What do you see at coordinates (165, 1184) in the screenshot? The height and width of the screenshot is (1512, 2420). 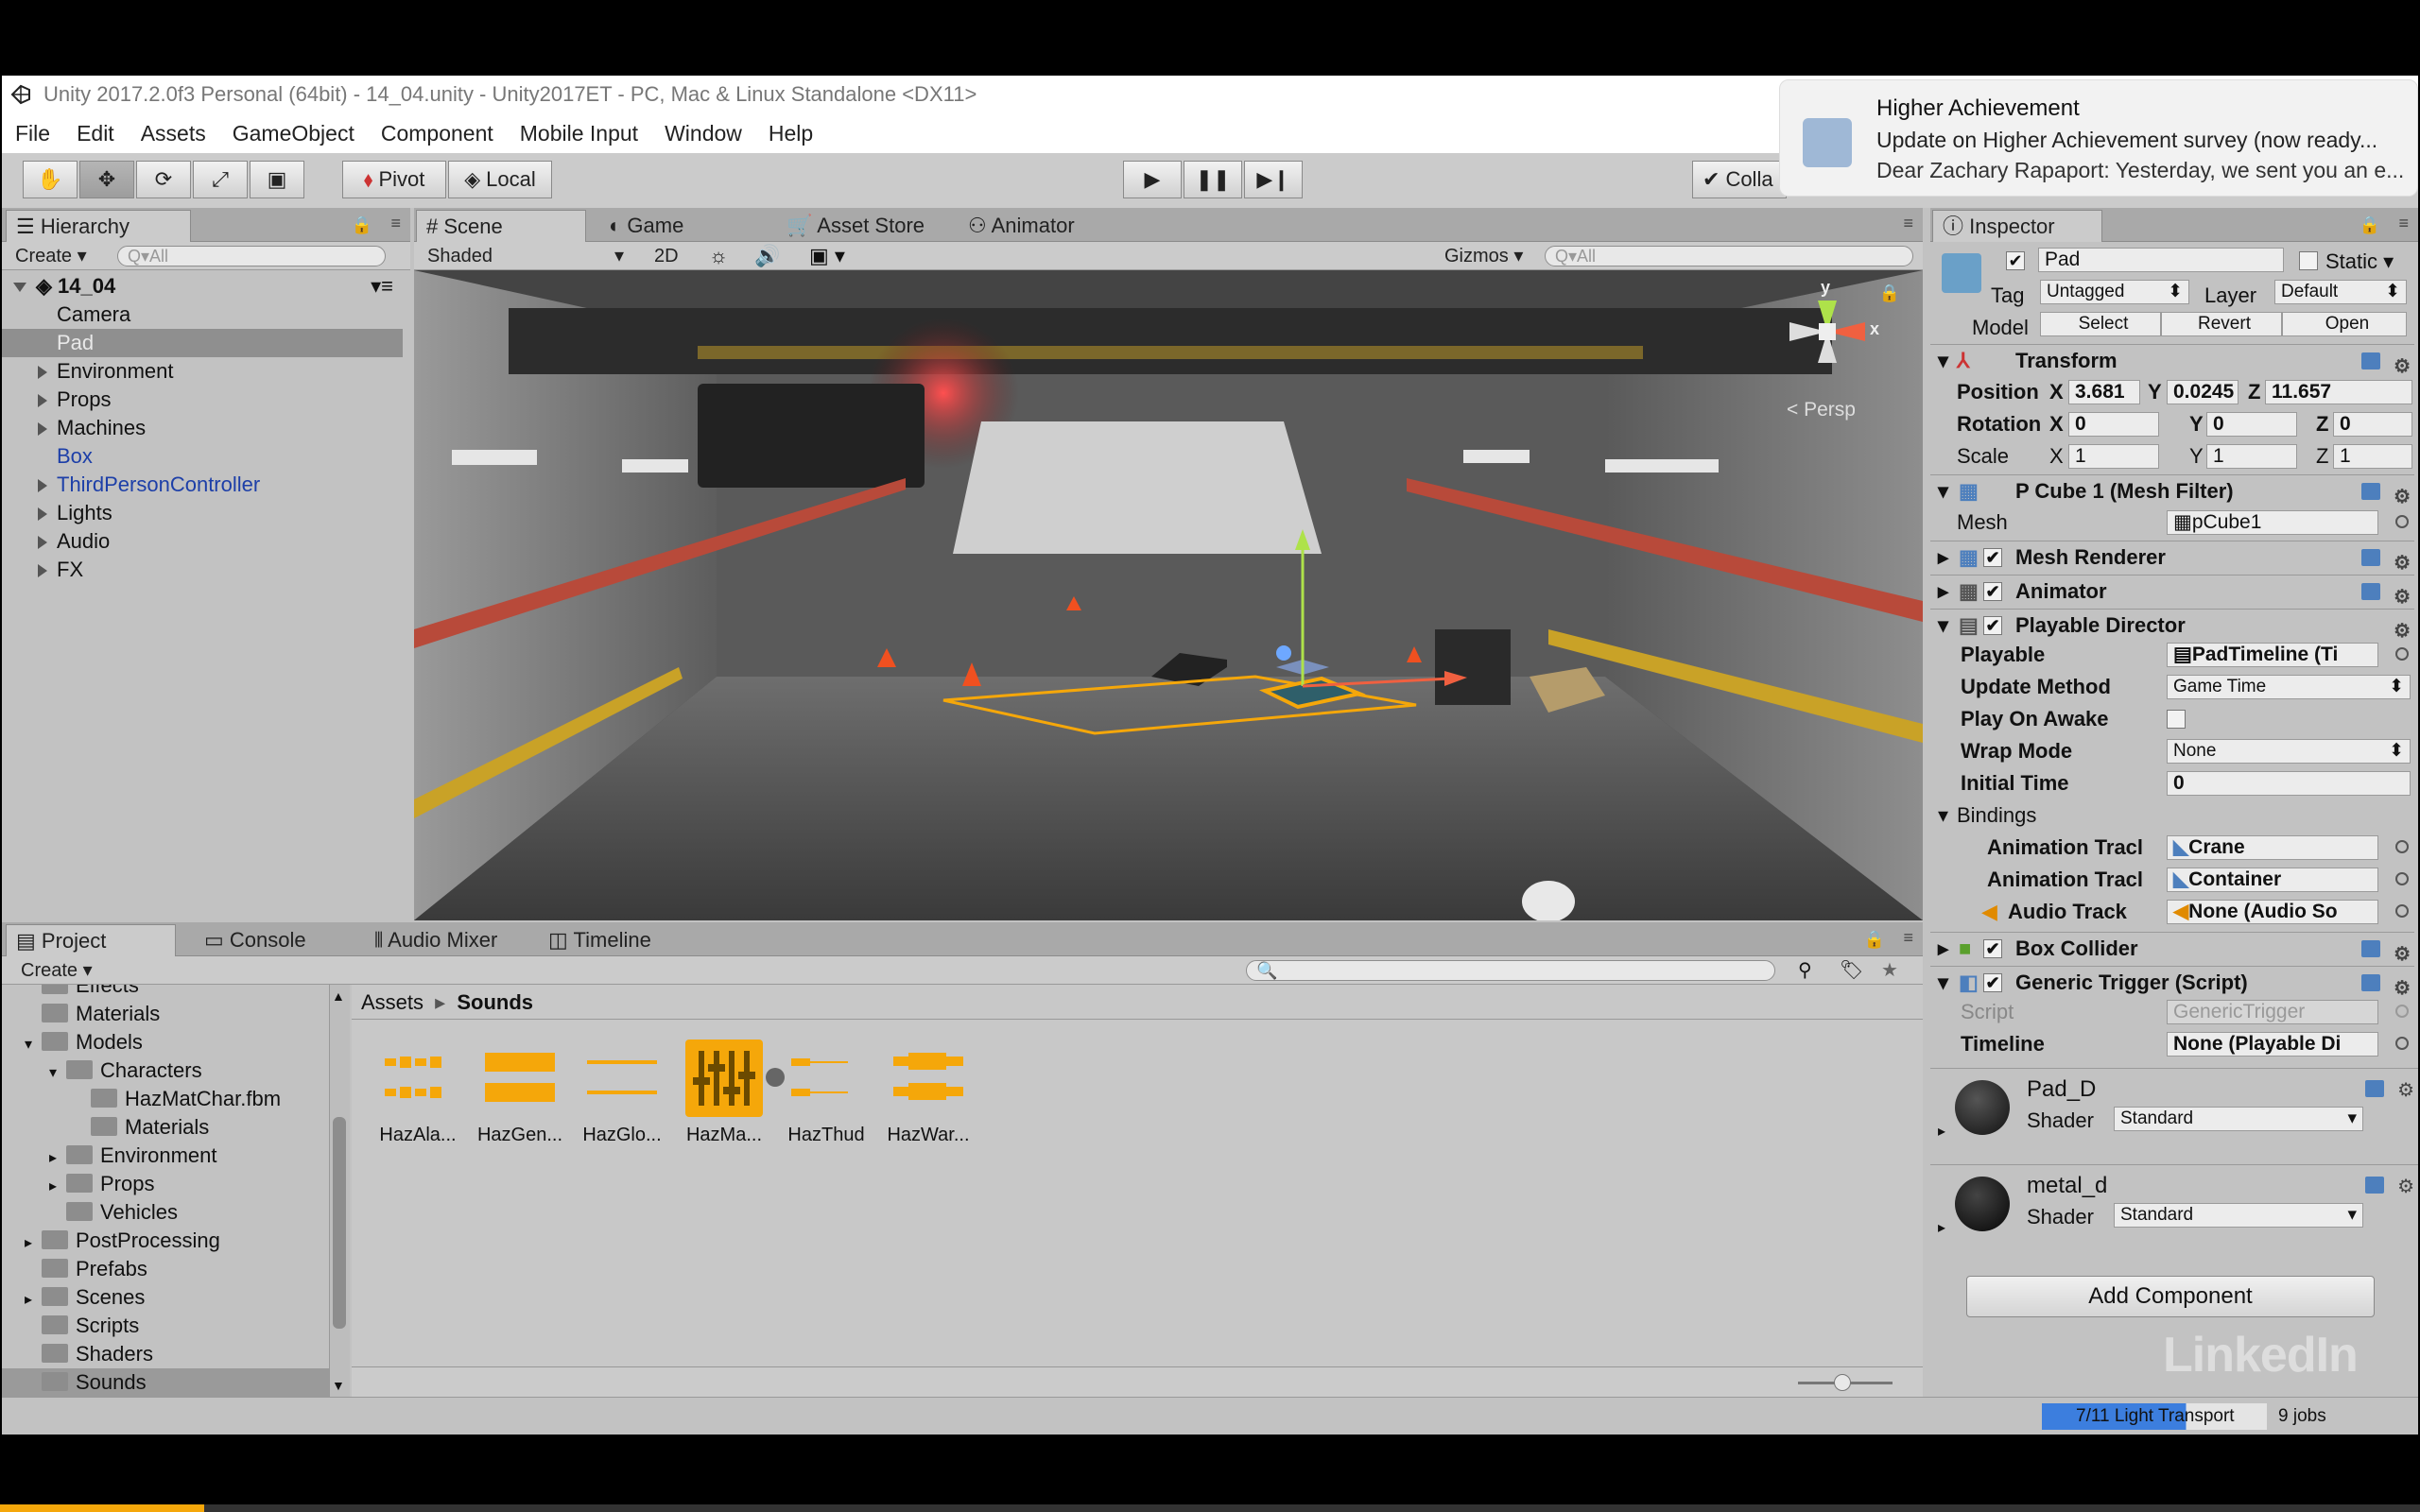 I see `project-tree-item: ▸ Props` at bounding box center [165, 1184].